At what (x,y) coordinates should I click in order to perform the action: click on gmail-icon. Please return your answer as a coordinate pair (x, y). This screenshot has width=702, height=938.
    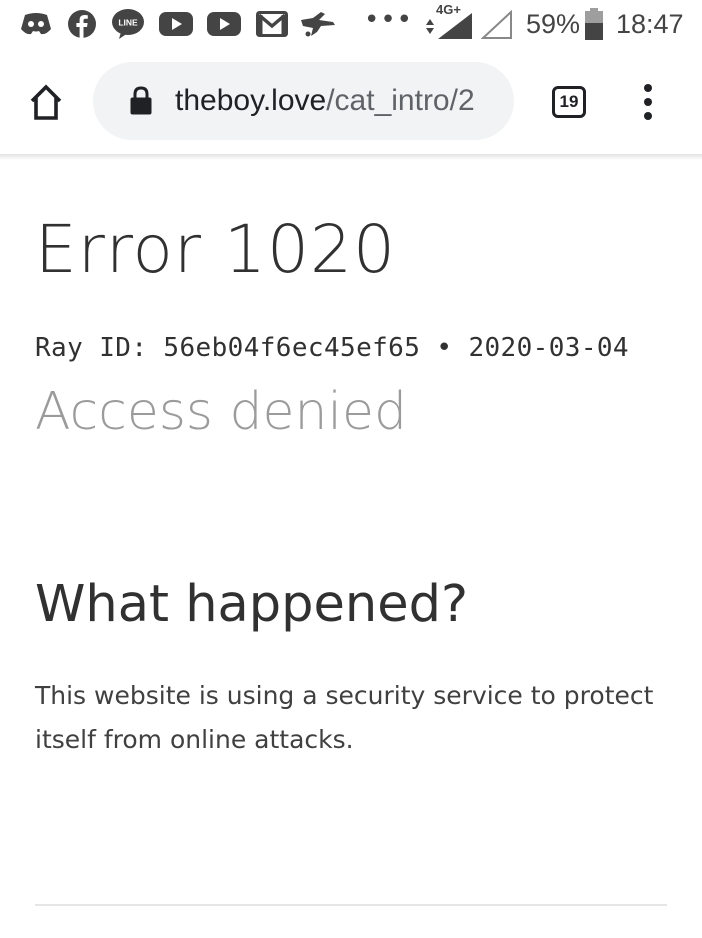
    Looking at the image, I should click on (272, 24).